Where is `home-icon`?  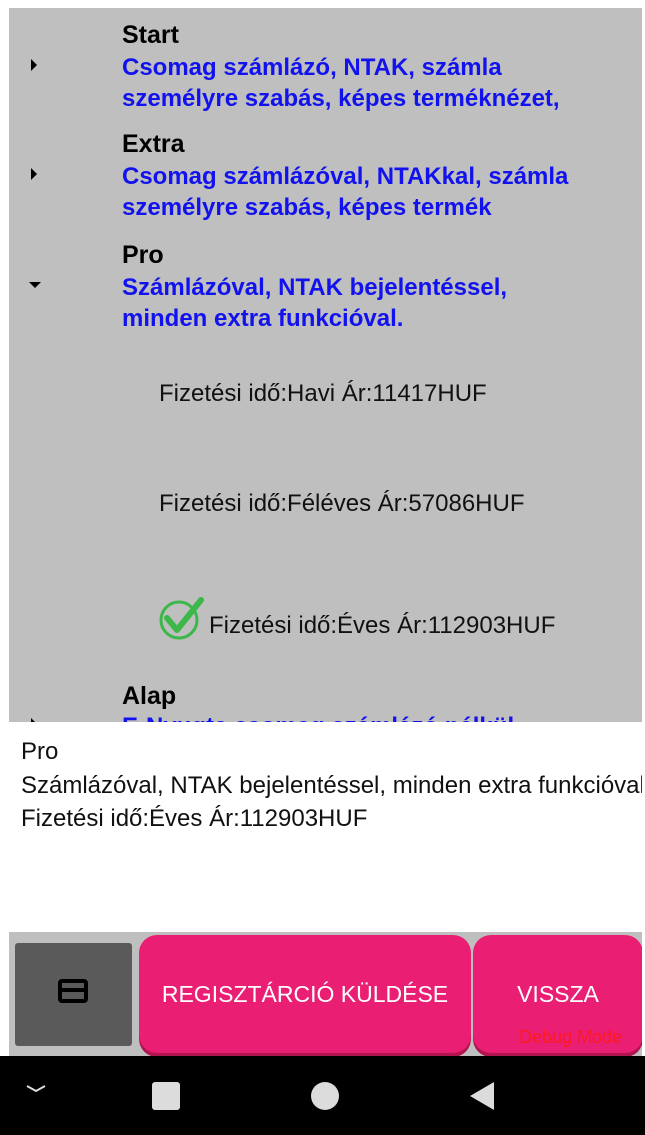
home-icon is located at coordinates (325, 1096).